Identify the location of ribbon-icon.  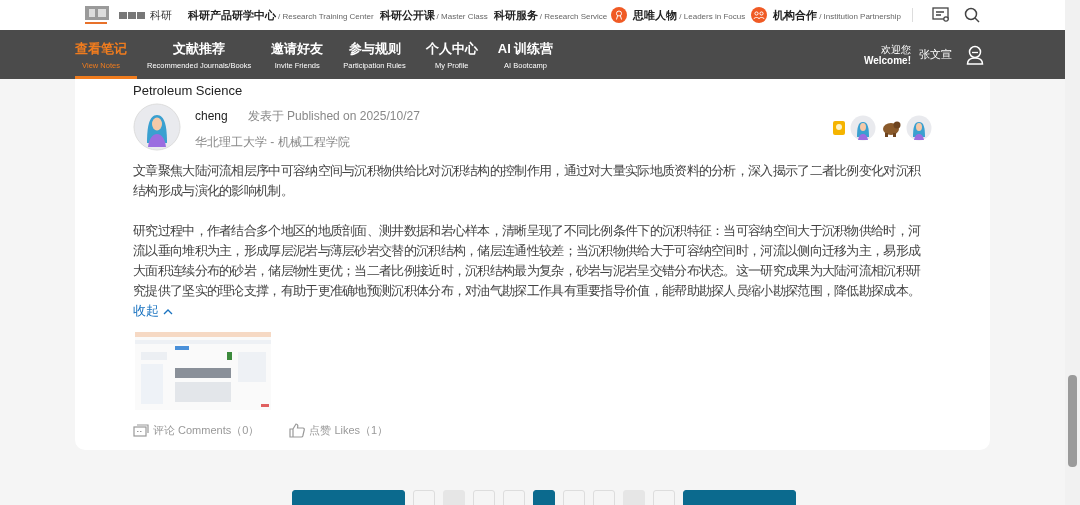
(619, 15).